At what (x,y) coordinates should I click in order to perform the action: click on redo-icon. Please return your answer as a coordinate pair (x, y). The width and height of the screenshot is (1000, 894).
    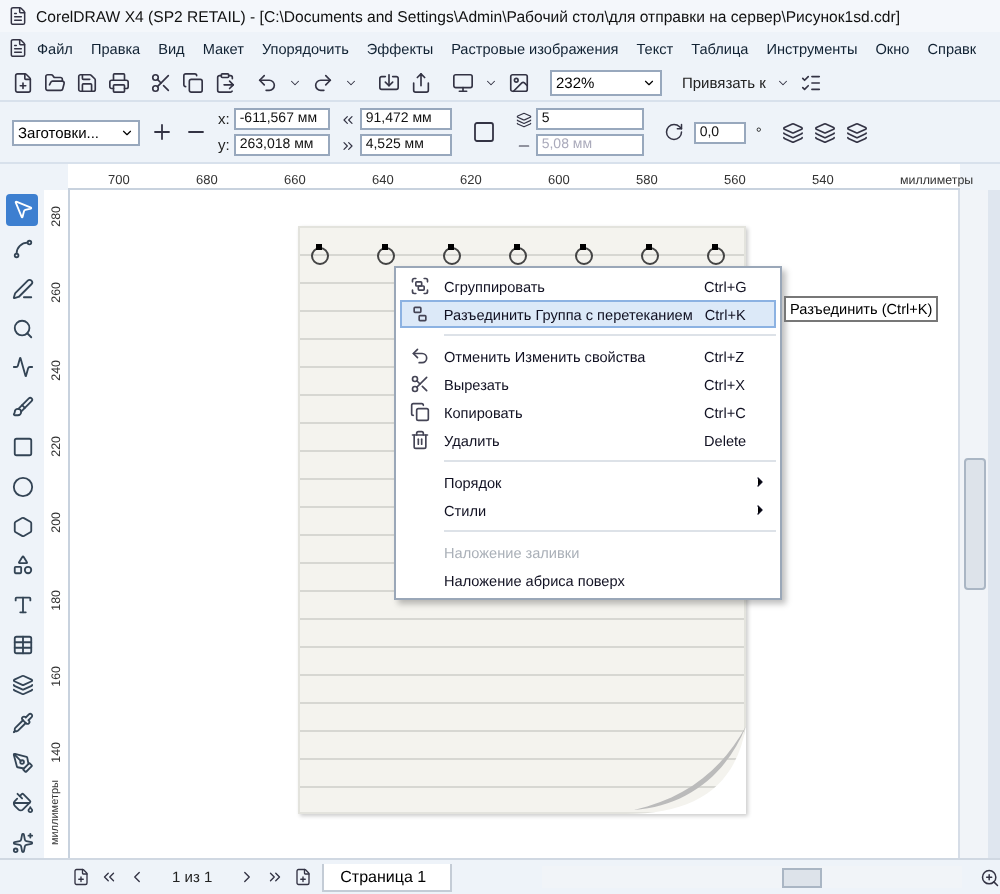
    Looking at the image, I should click on (323, 82).